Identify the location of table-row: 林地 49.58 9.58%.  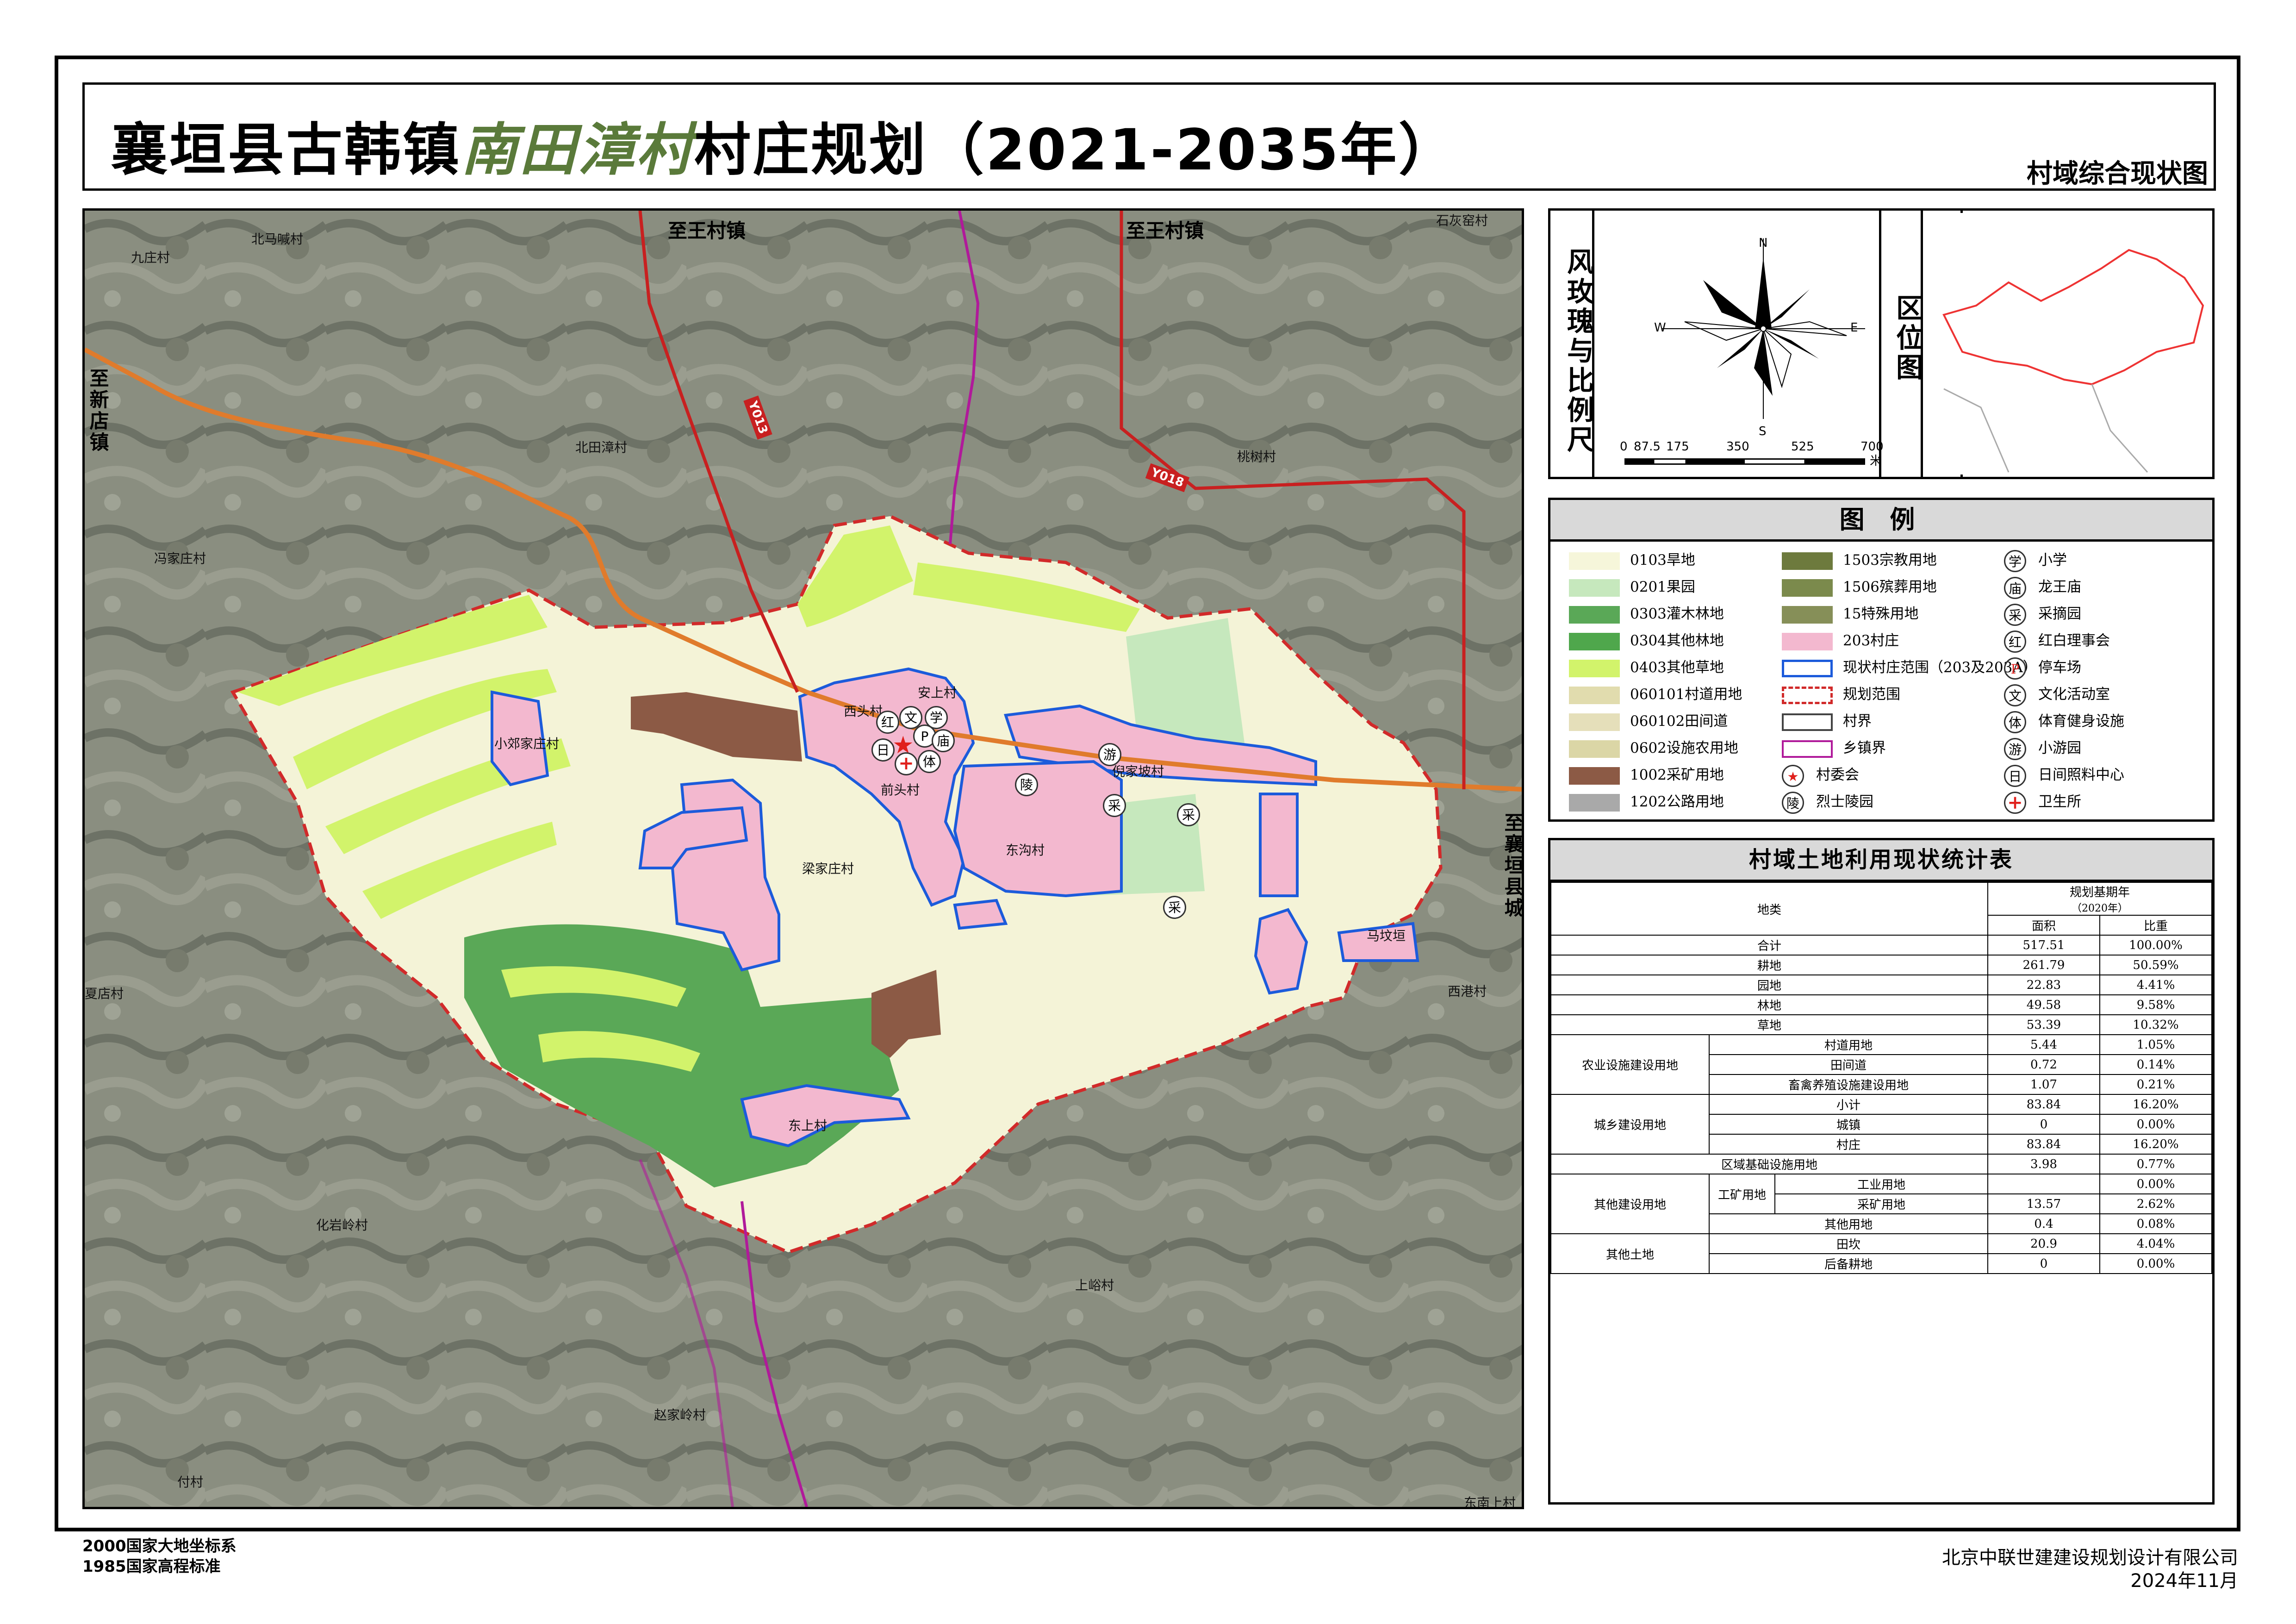
(1881, 1004).